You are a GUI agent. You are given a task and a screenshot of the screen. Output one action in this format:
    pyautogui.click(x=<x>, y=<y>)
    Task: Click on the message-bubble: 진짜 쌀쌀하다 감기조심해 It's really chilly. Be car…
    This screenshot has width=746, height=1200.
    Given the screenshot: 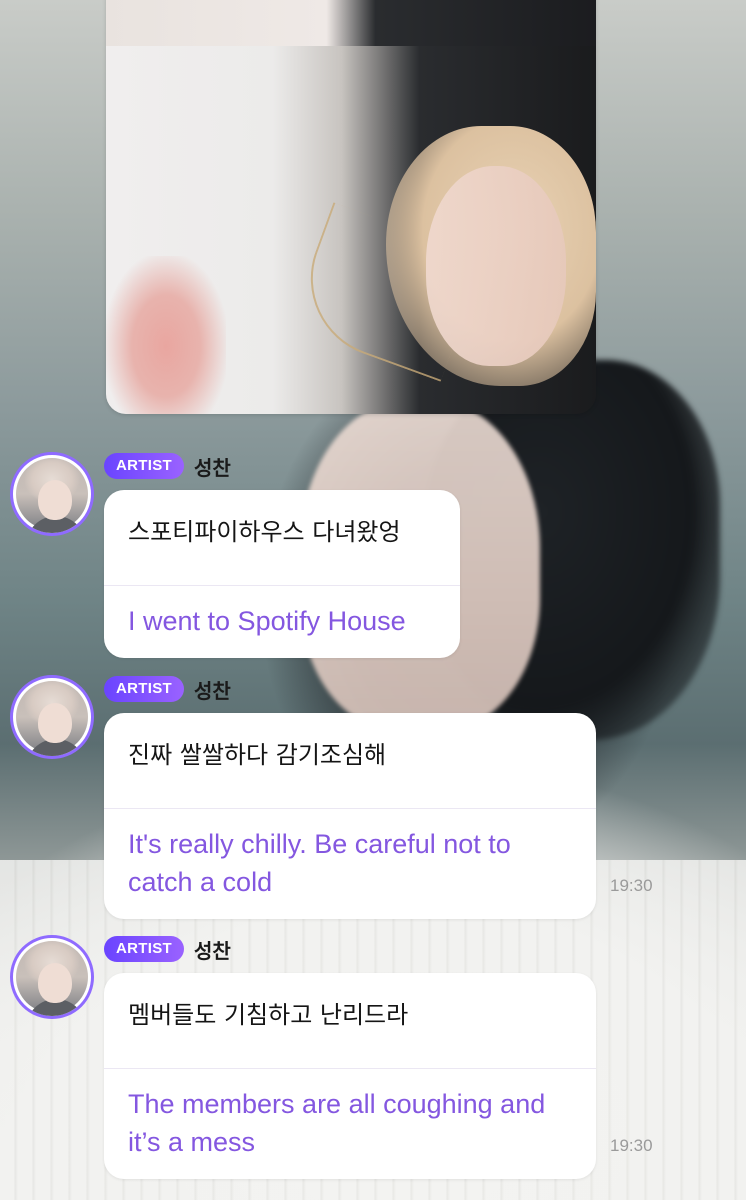 What is the action you would take?
    pyautogui.click(x=350, y=816)
    